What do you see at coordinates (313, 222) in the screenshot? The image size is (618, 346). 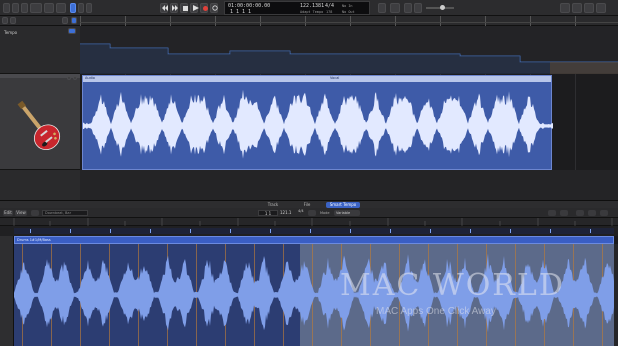 I see `editor-ruler-ticks` at bounding box center [313, 222].